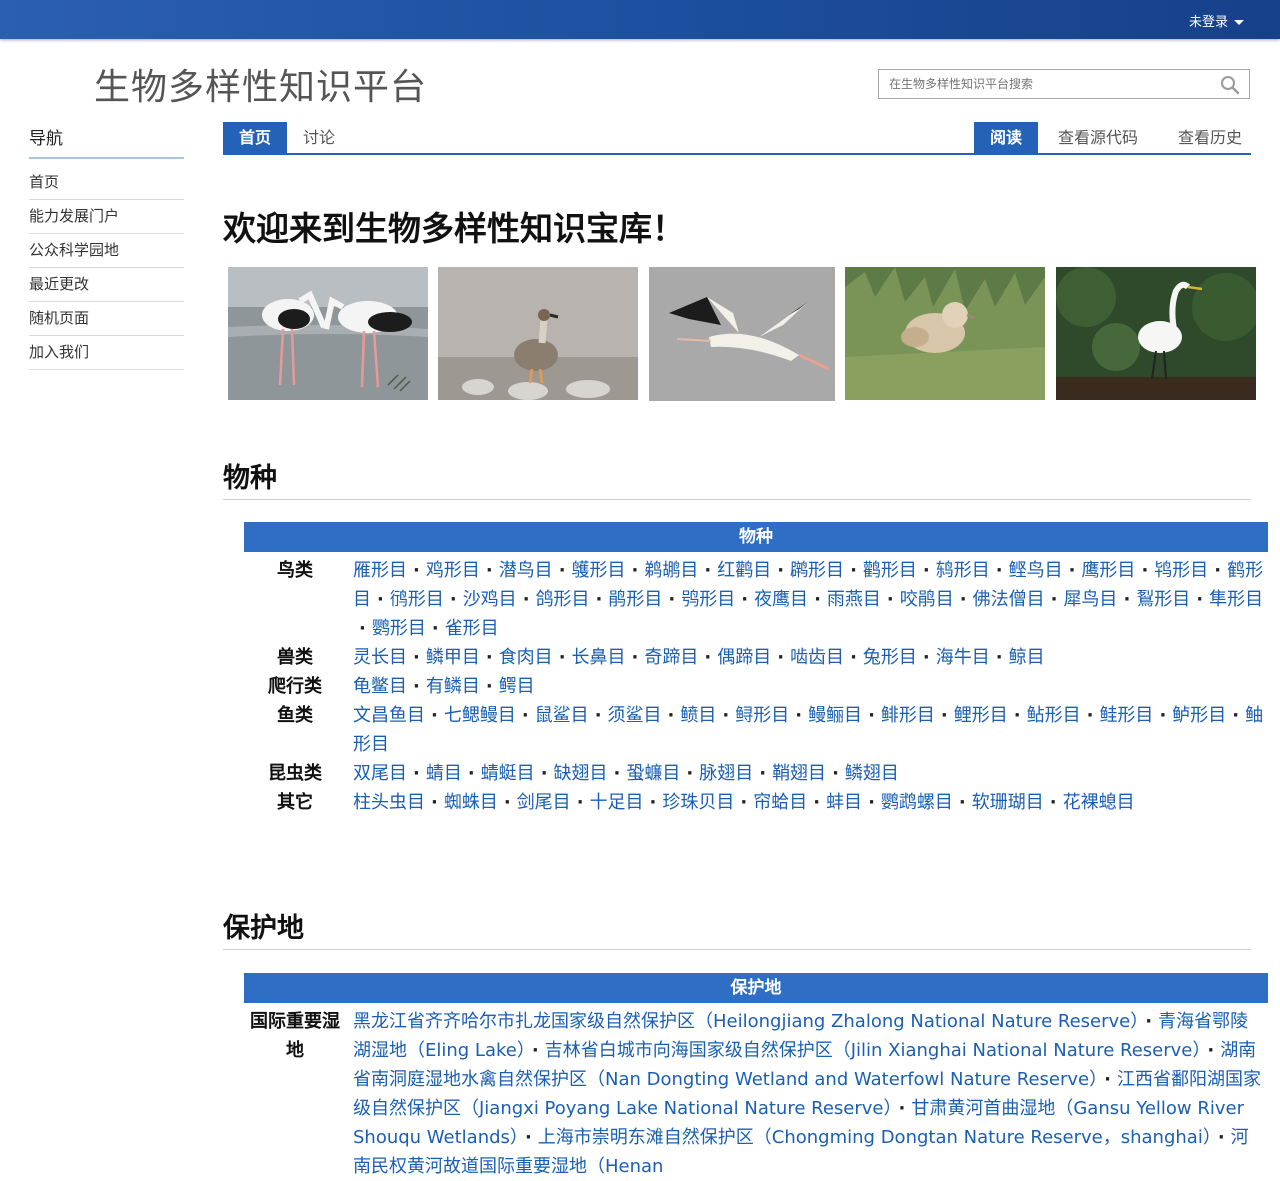 Image resolution: width=1280 pixels, height=1181 pixels. What do you see at coordinates (1216, 20) in the screenshot?
I see `login-menu: 未登录` at bounding box center [1216, 20].